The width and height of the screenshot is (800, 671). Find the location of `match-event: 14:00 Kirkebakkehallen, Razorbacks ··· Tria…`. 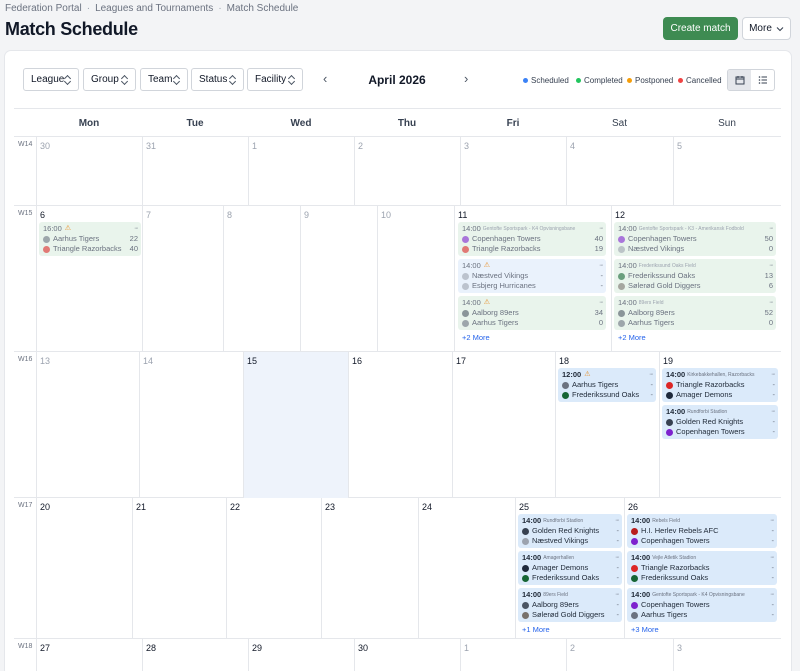

match-event: 14:00 Kirkebakkehallen, Razorbacks ··· Tria… is located at coordinates (720, 385).